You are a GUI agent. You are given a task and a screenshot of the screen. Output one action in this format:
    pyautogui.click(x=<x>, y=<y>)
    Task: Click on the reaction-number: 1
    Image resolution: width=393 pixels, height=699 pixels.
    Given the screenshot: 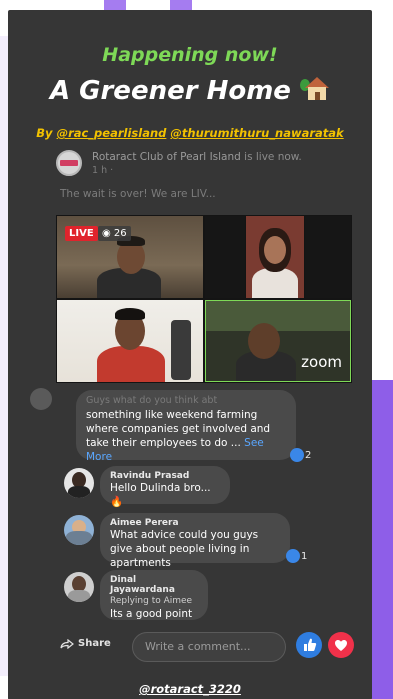 What is the action you would take?
    pyautogui.click(x=304, y=556)
    